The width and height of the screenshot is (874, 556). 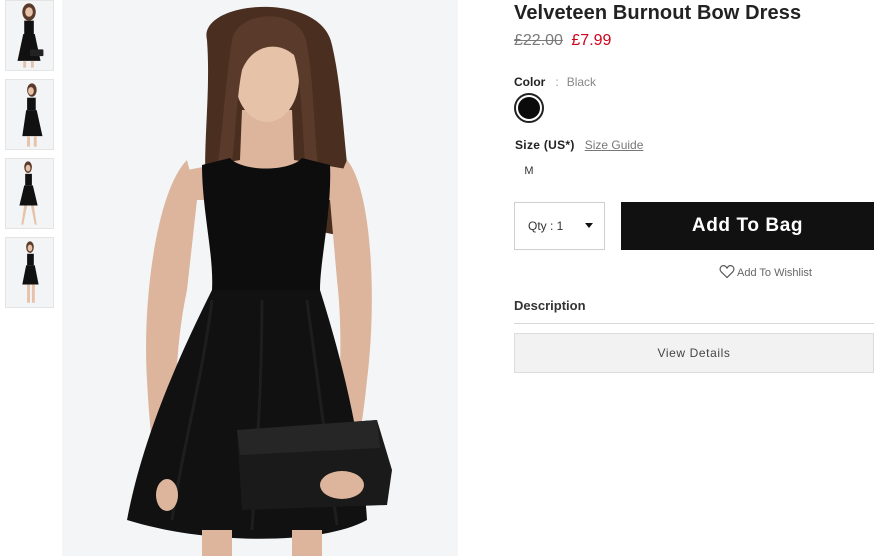 I want to click on view-details-button: View Details, so click(x=694, y=353).